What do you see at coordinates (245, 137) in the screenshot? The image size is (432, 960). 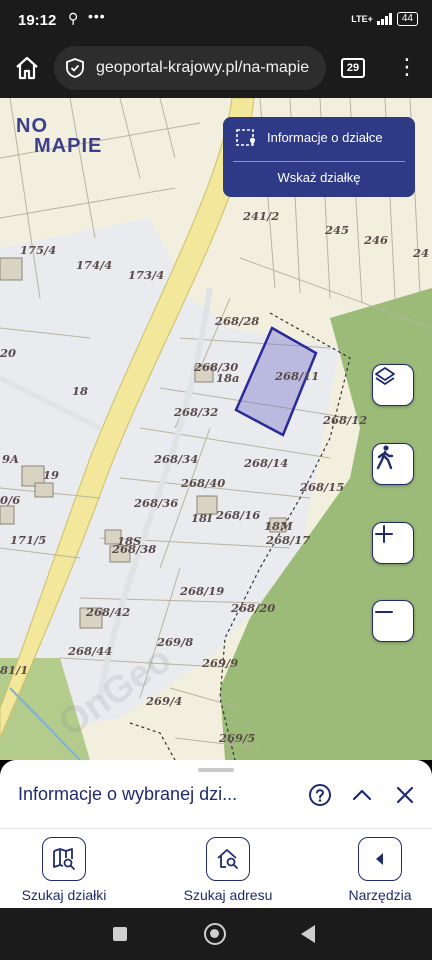 I see `select-parcel-icon` at bounding box center [245, 137].